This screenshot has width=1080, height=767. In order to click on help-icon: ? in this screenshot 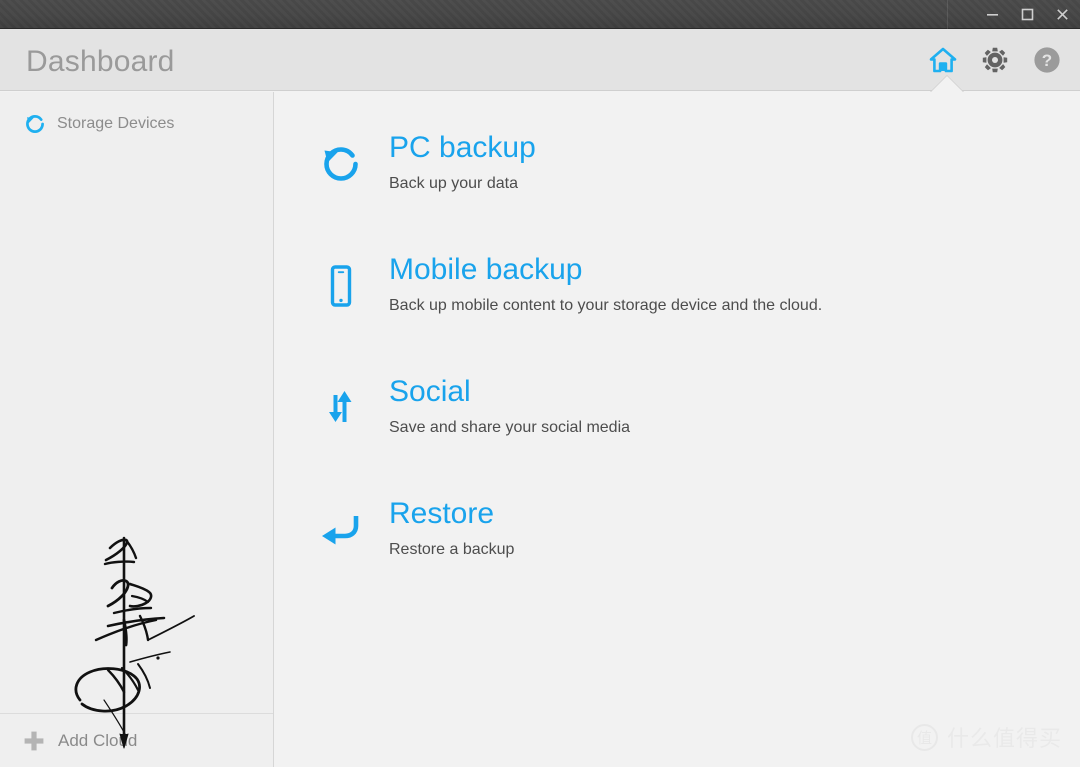, I will do `click(1047, 60)`.